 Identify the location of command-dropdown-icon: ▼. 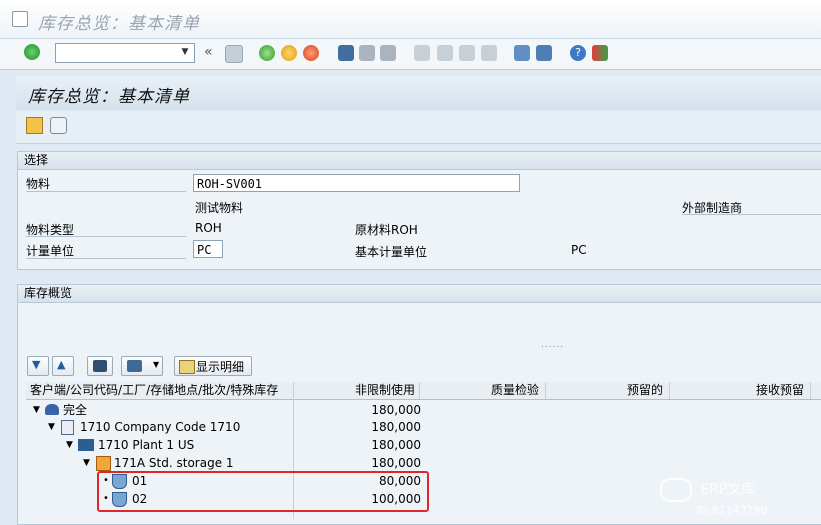
(185, 52).